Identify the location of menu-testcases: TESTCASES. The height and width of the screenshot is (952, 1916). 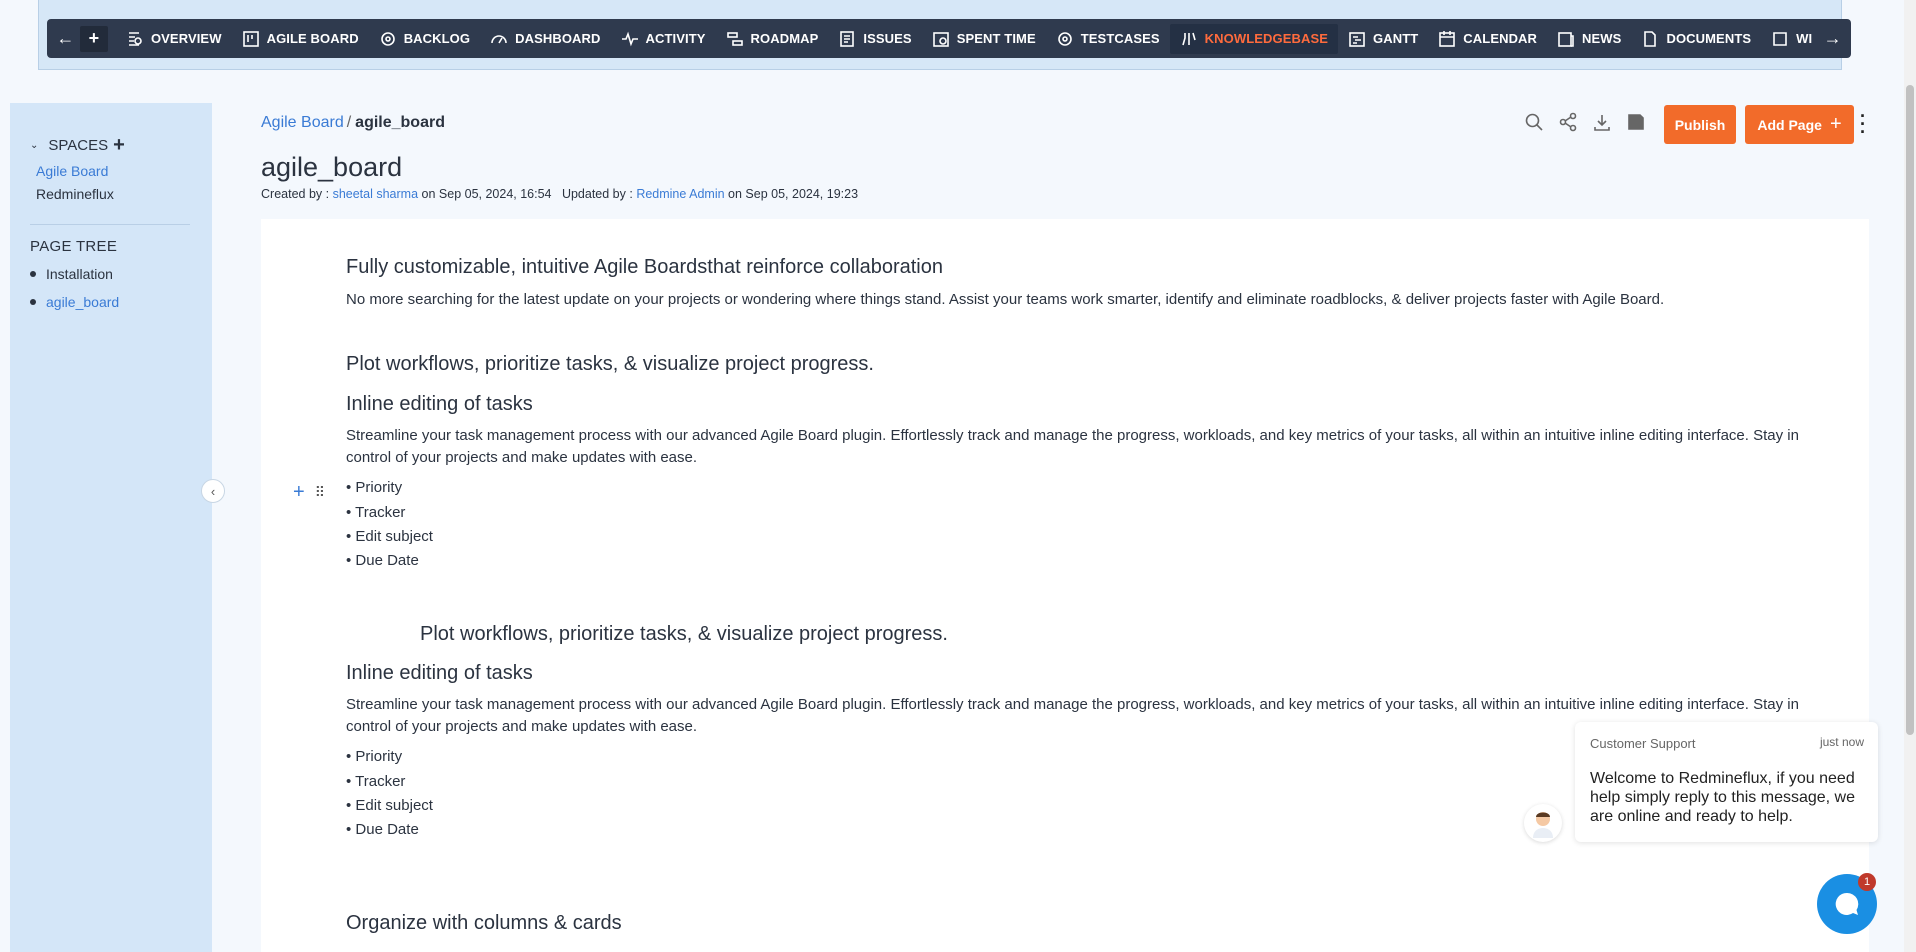
(1108, 39).